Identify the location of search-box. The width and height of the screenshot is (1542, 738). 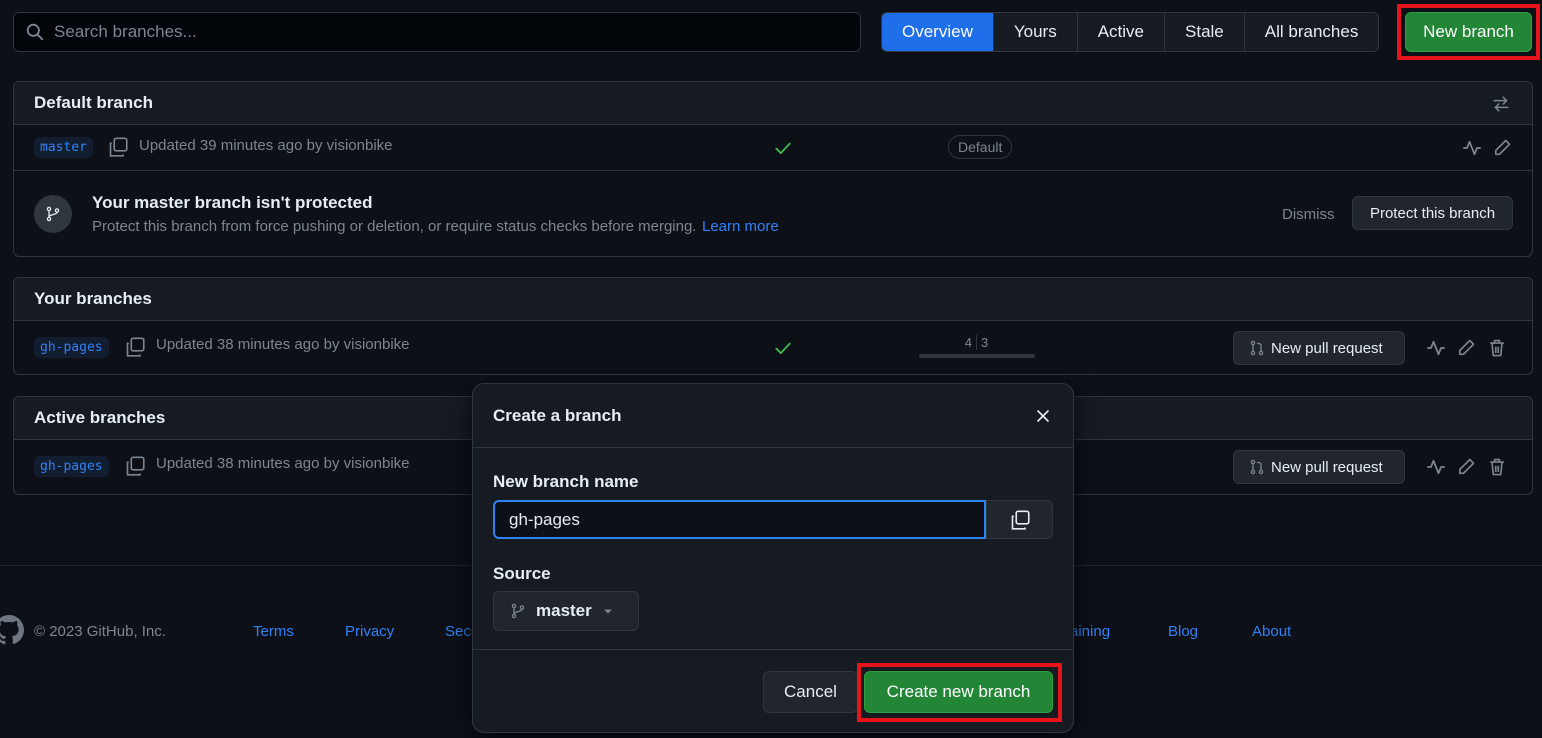
(437, 32).